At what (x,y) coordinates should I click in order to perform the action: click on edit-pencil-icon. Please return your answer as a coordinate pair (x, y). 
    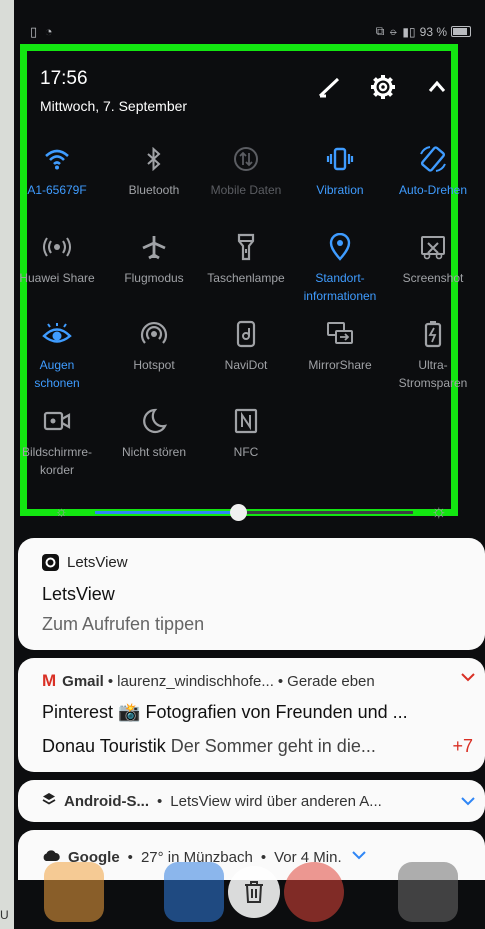
    Looking at the image, I should click on (329, 87).